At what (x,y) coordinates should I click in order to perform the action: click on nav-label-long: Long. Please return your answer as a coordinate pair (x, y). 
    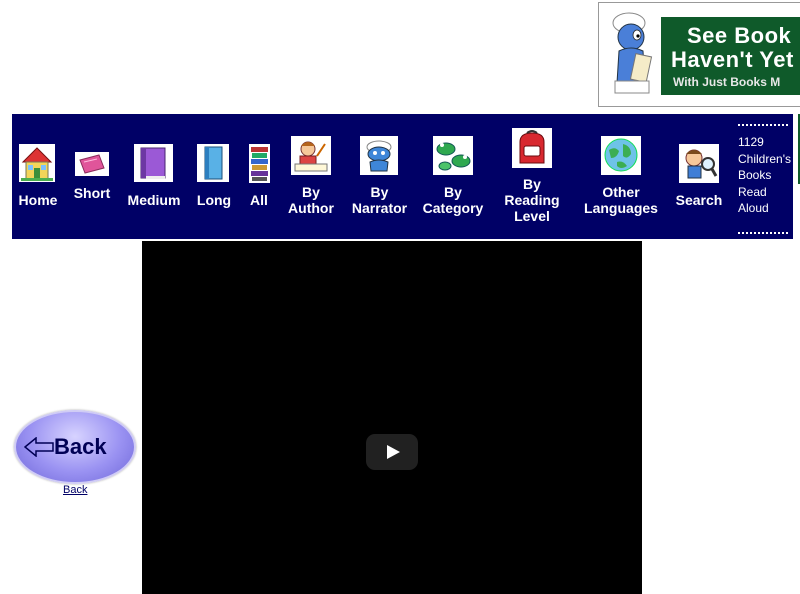
    Looking at the image, I should click on (214, 200).